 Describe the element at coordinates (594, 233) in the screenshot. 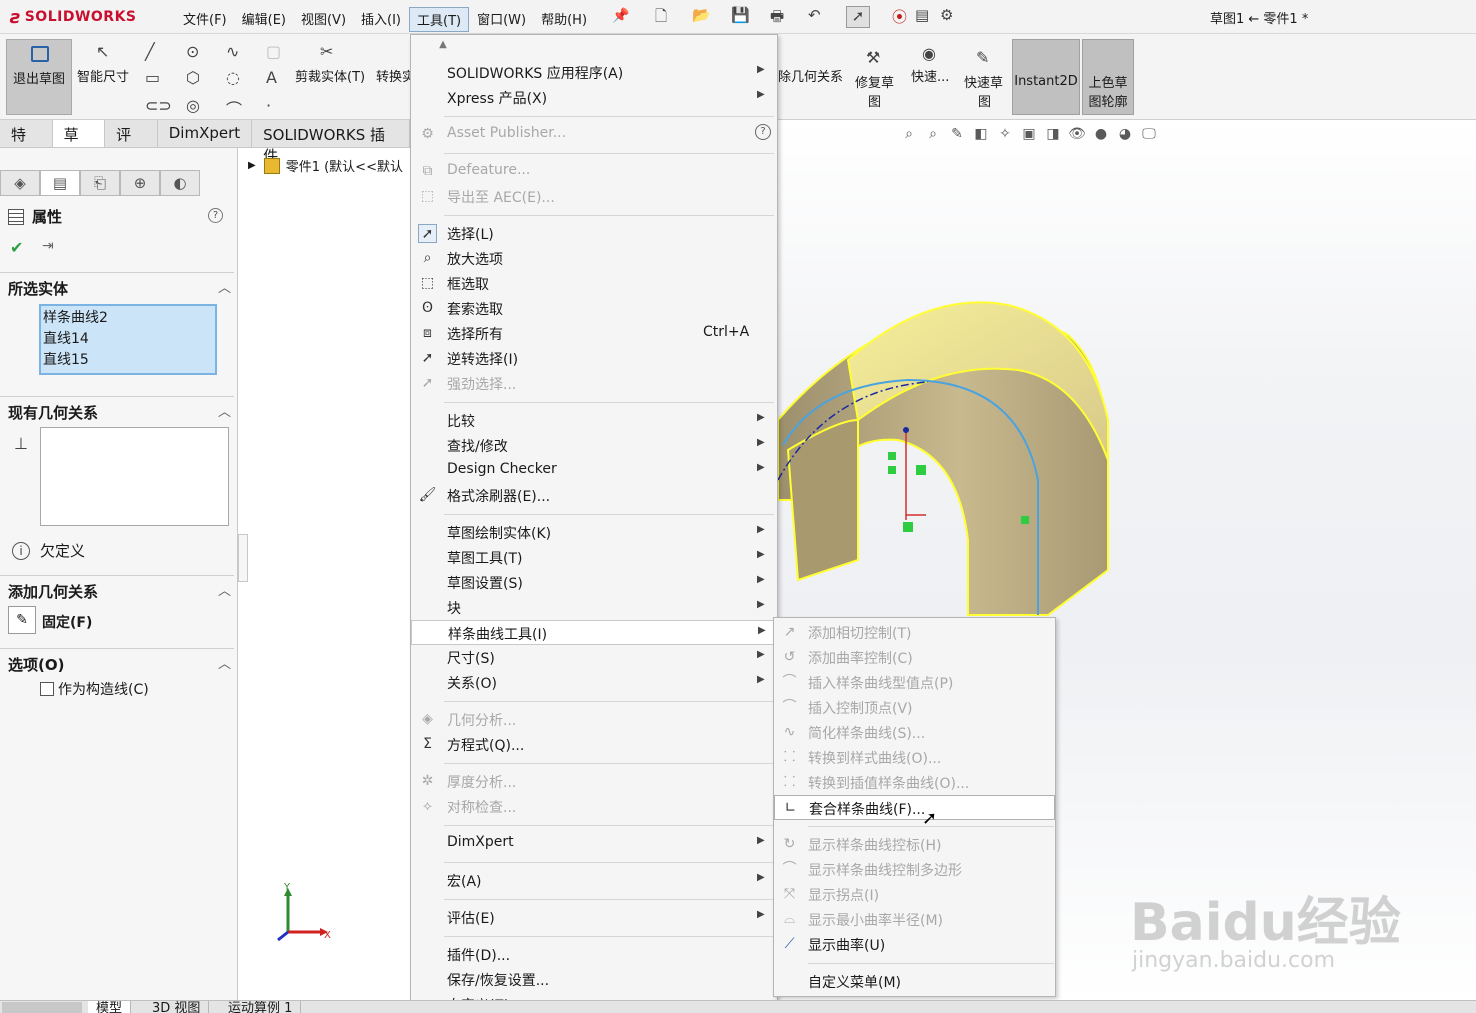

I see `menu-item-select: ➚ 选择(L)` at that location.